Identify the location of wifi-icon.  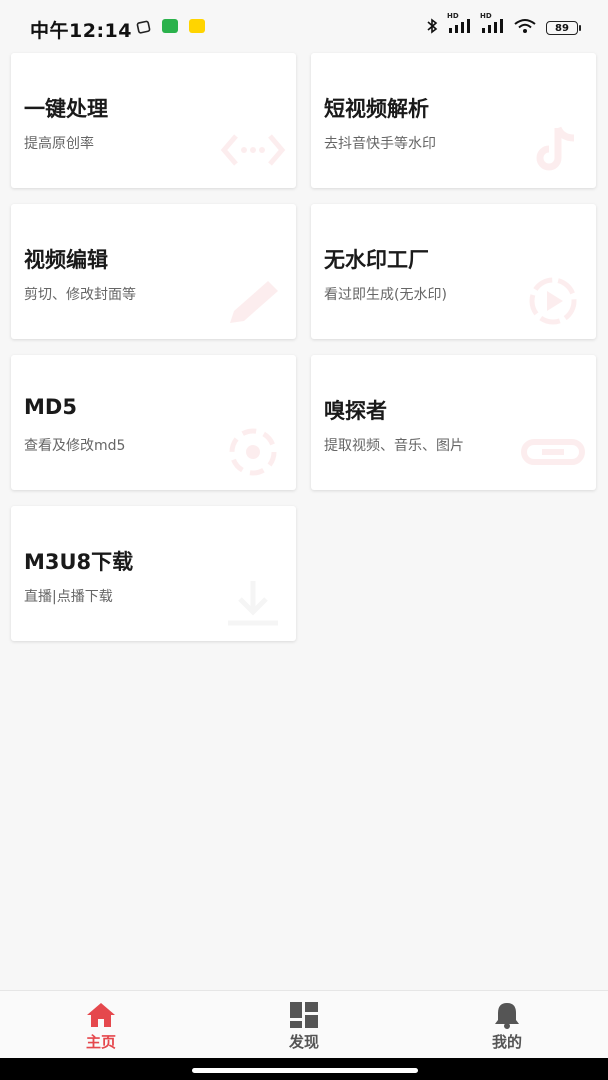
(525, 28).